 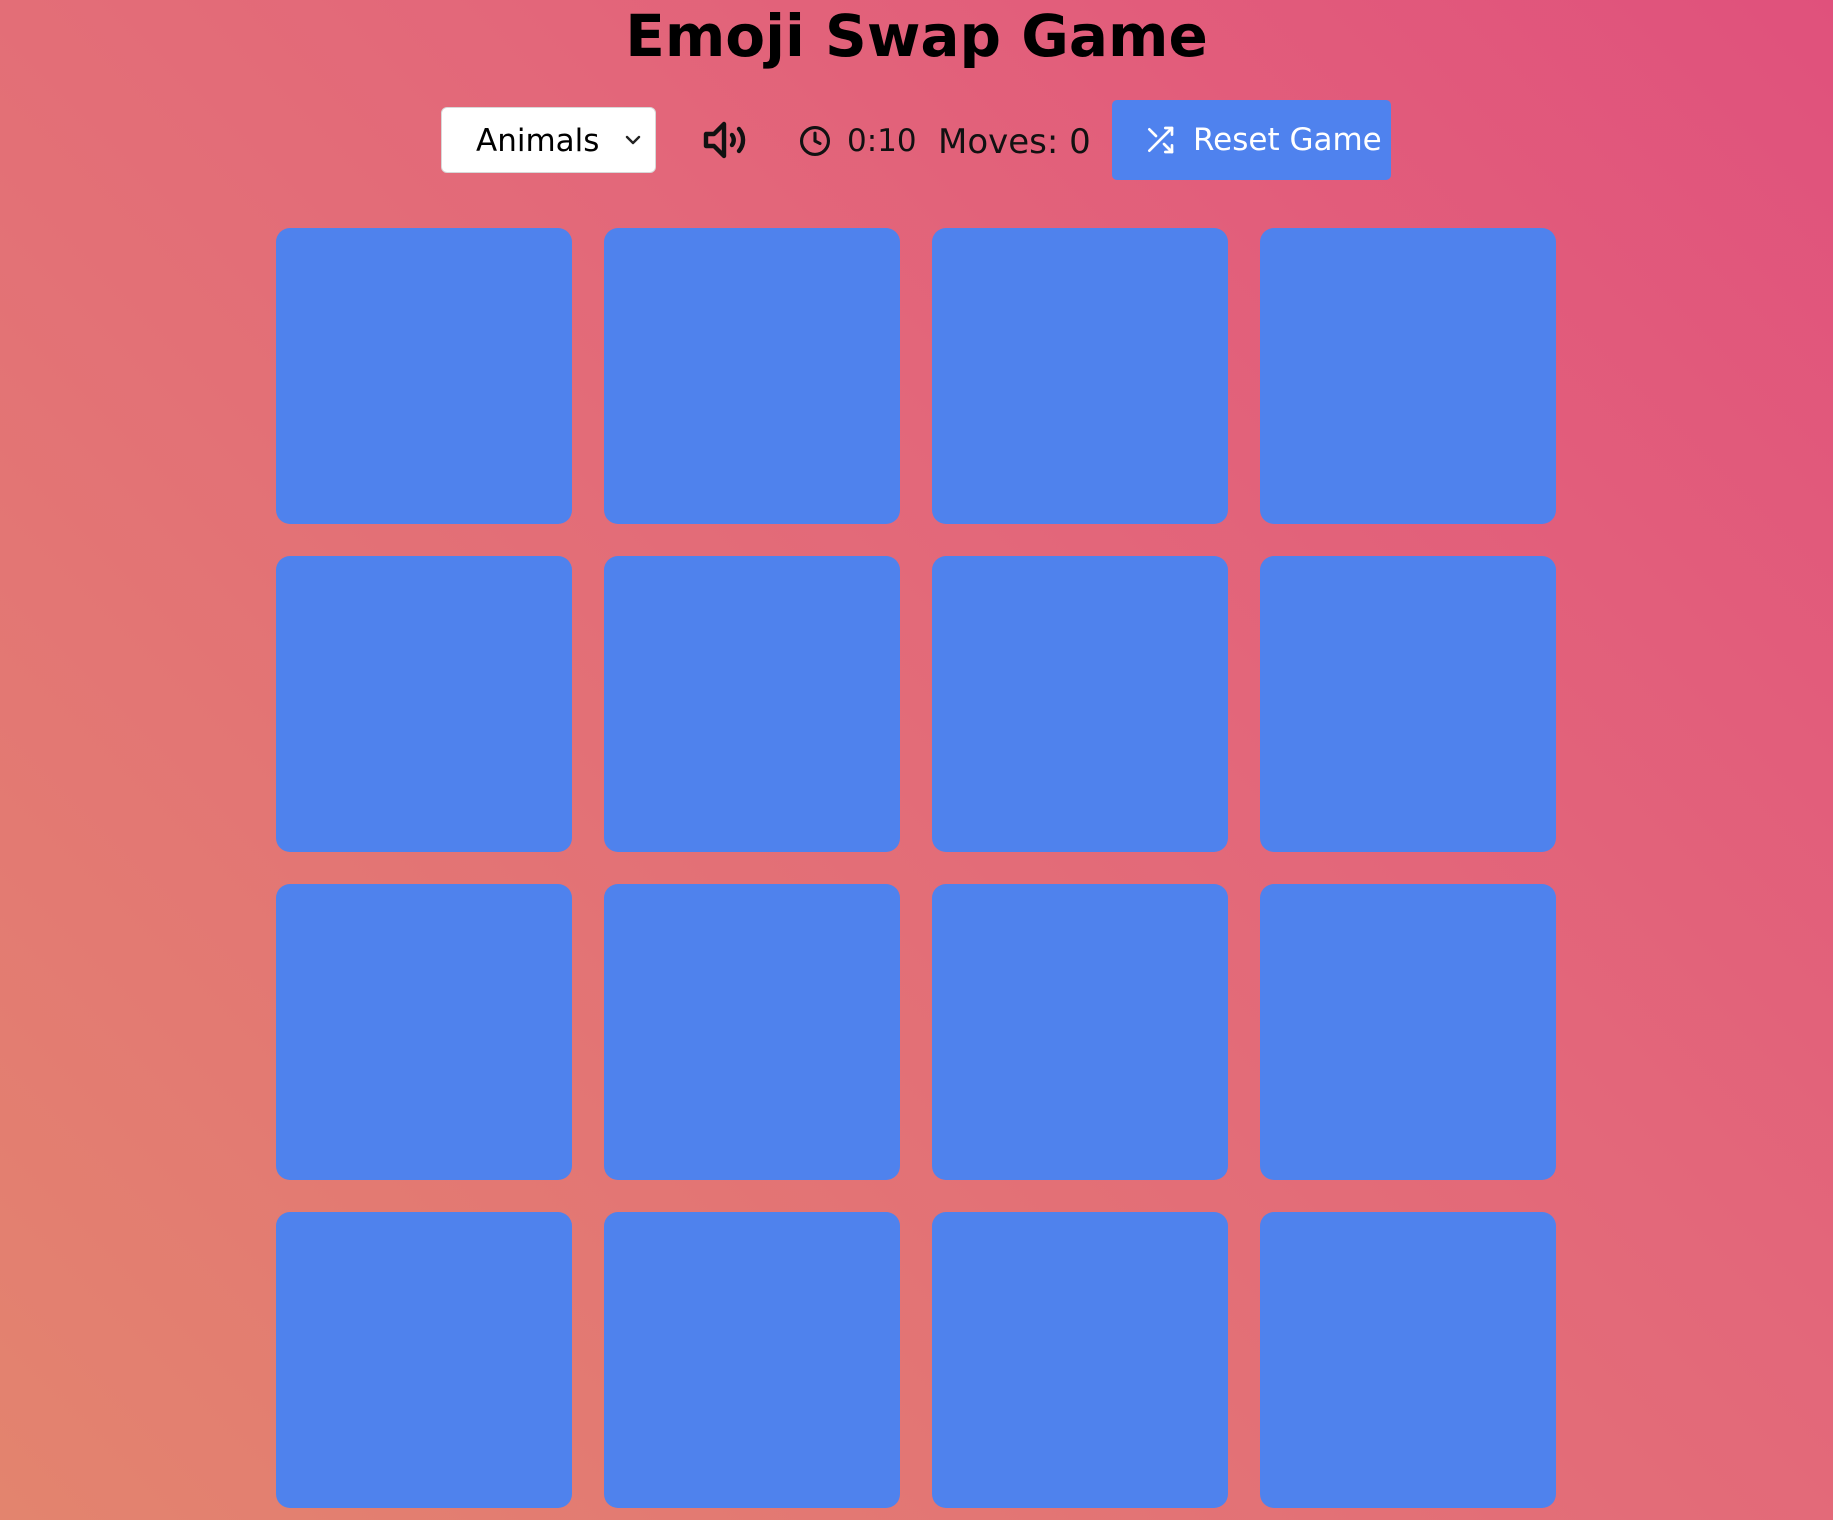 What do you see at coordinates (815, 141) in the screenshot?
I see `clock-icon` at bounding box center [815, 141].